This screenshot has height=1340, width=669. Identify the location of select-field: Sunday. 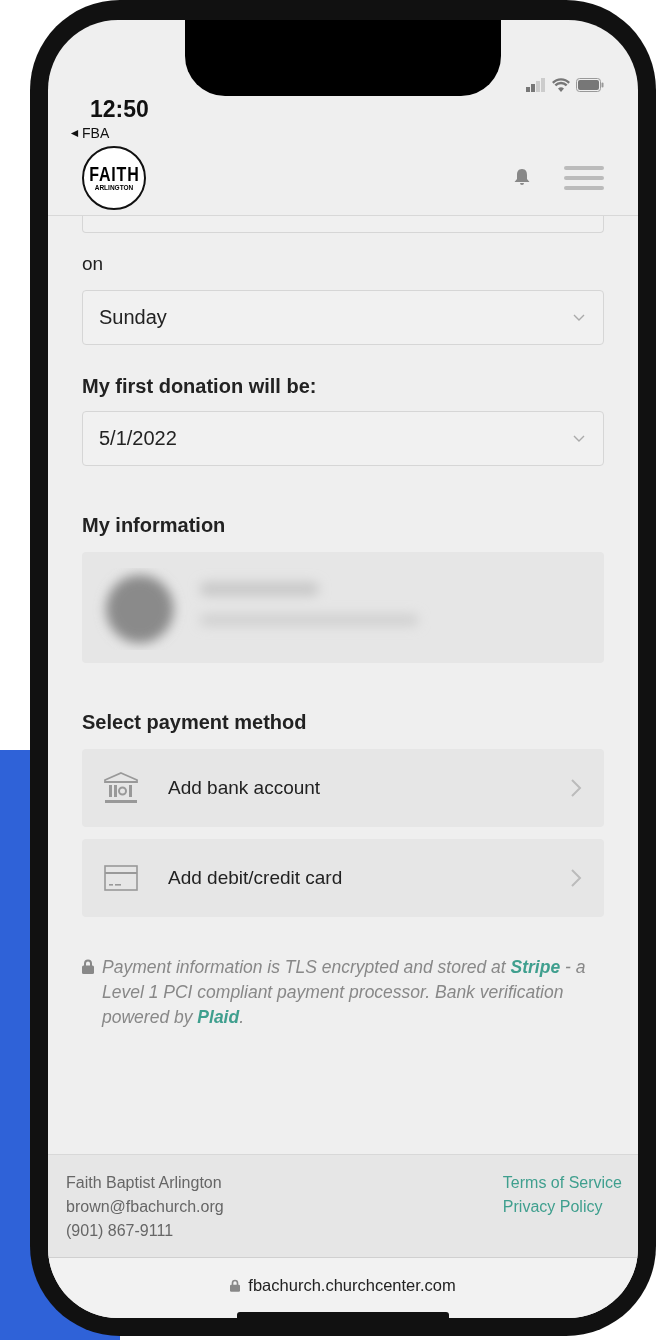
(343, 317).